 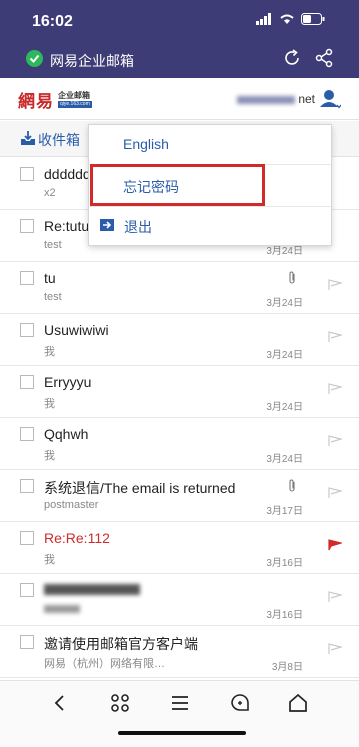 What do you see at coordinates (180, 703) in the screenshot?
I see `menu-icon` at bounding box center [180, 703].